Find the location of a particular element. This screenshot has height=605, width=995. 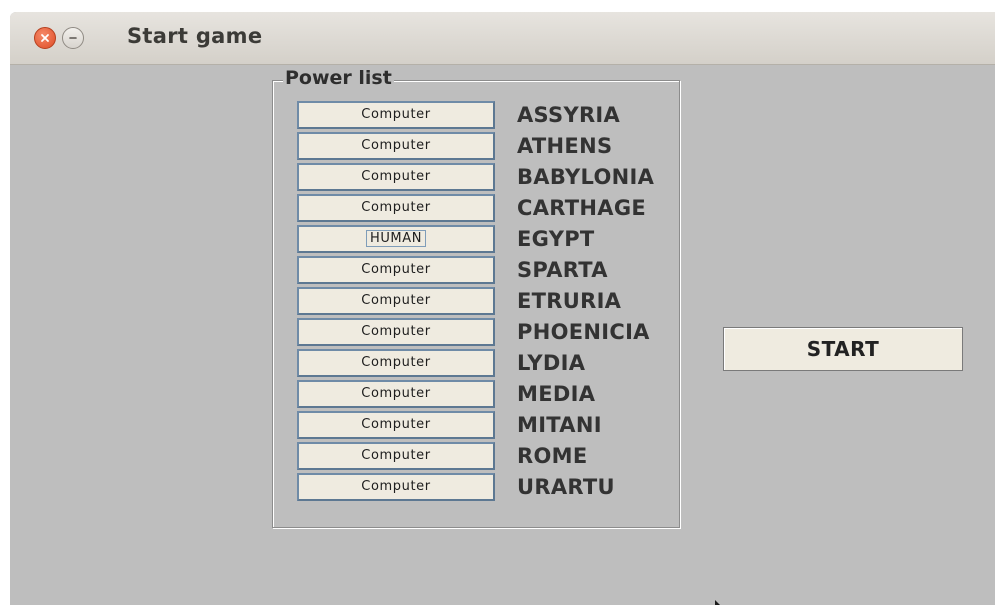

power-name: SPARTA is located at coordinates (562, 270).